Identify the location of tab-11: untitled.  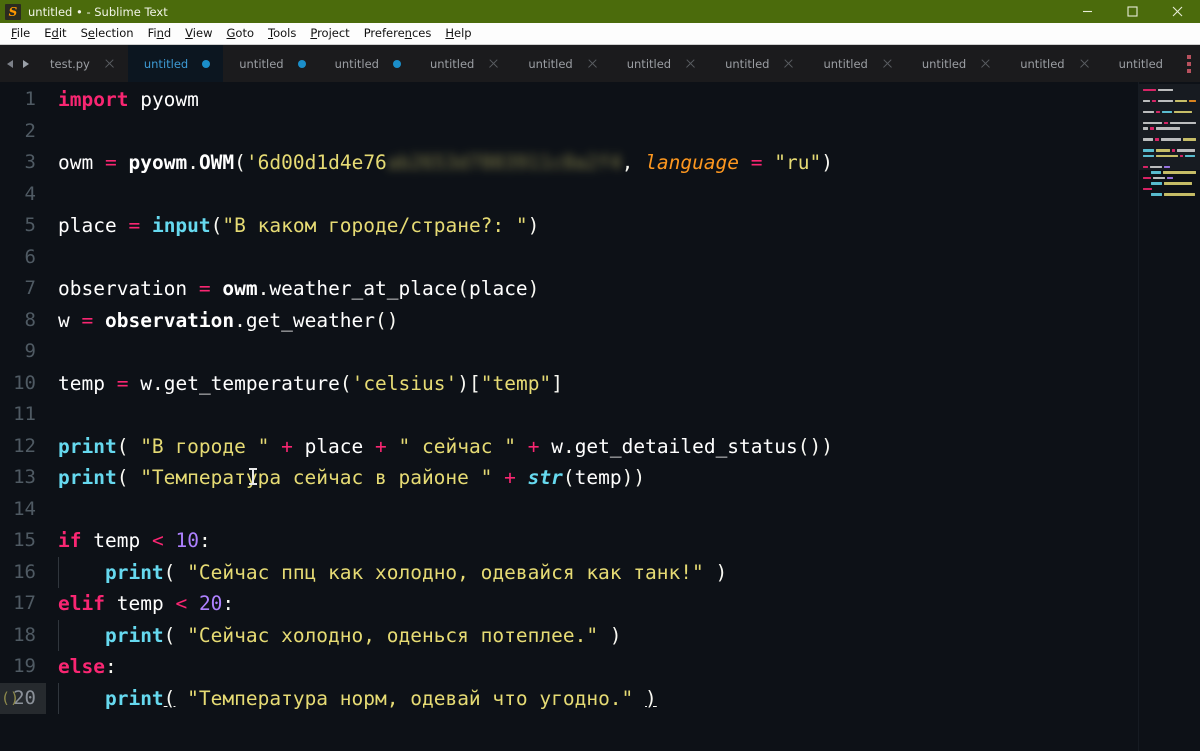
(1140, 63).